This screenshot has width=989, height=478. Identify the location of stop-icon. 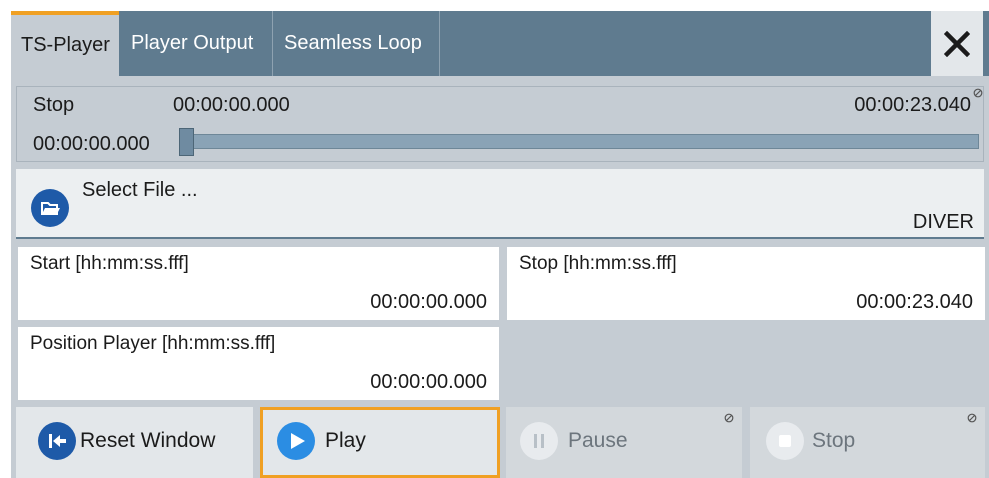
(785, 441).